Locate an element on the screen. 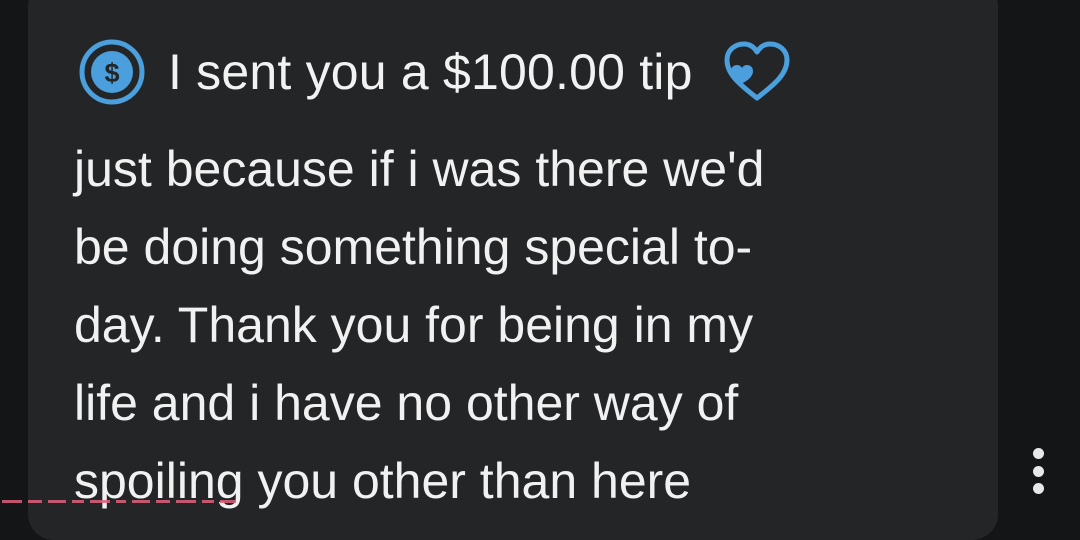  more-vertical-icon is located at coordinates (1038, 471).